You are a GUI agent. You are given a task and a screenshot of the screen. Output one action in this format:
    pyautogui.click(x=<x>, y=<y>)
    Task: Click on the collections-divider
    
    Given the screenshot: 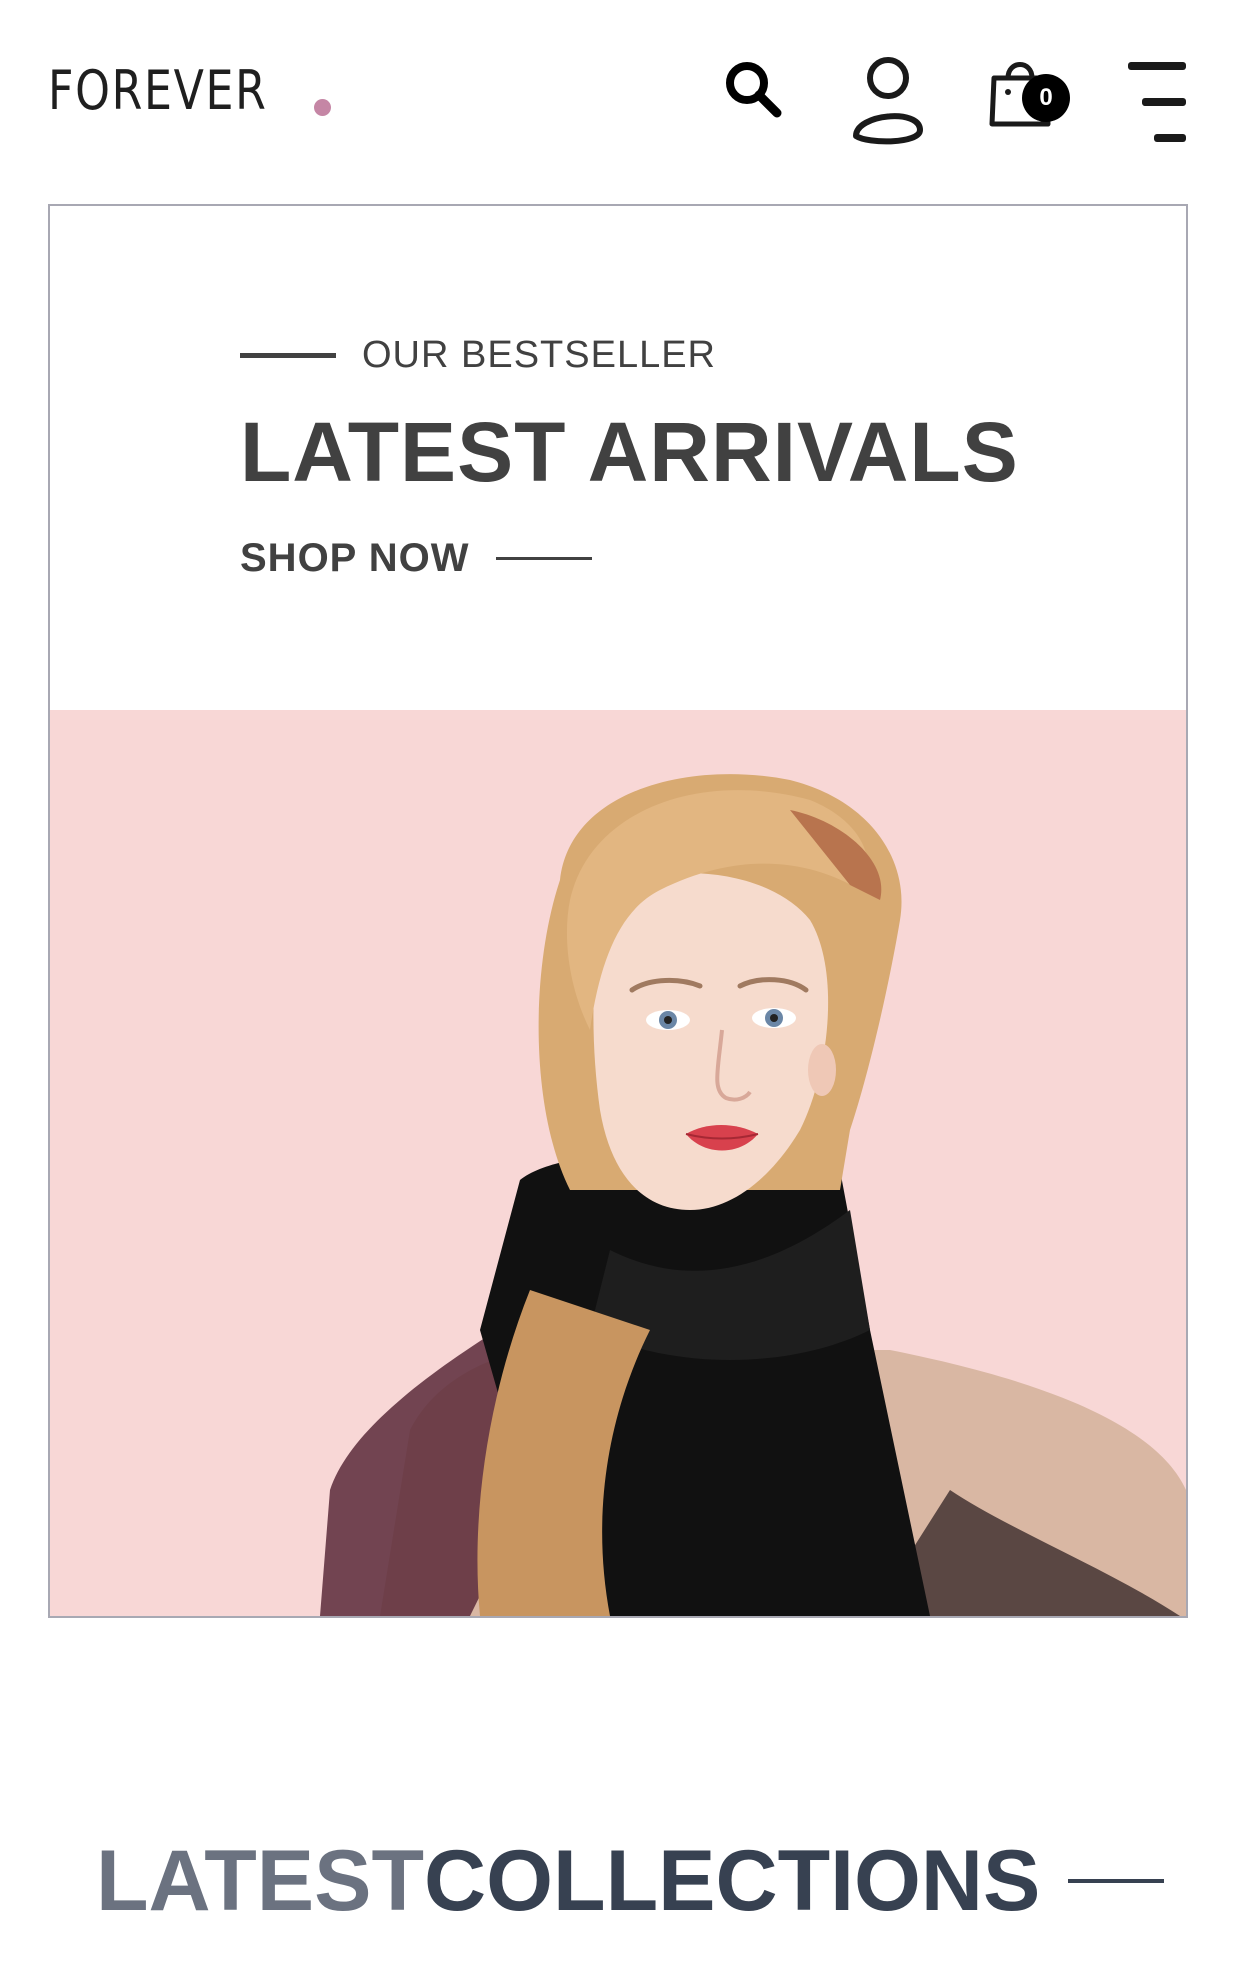 What is the action you would take?
    pyautogui.click(x=1116, y=1881)
    